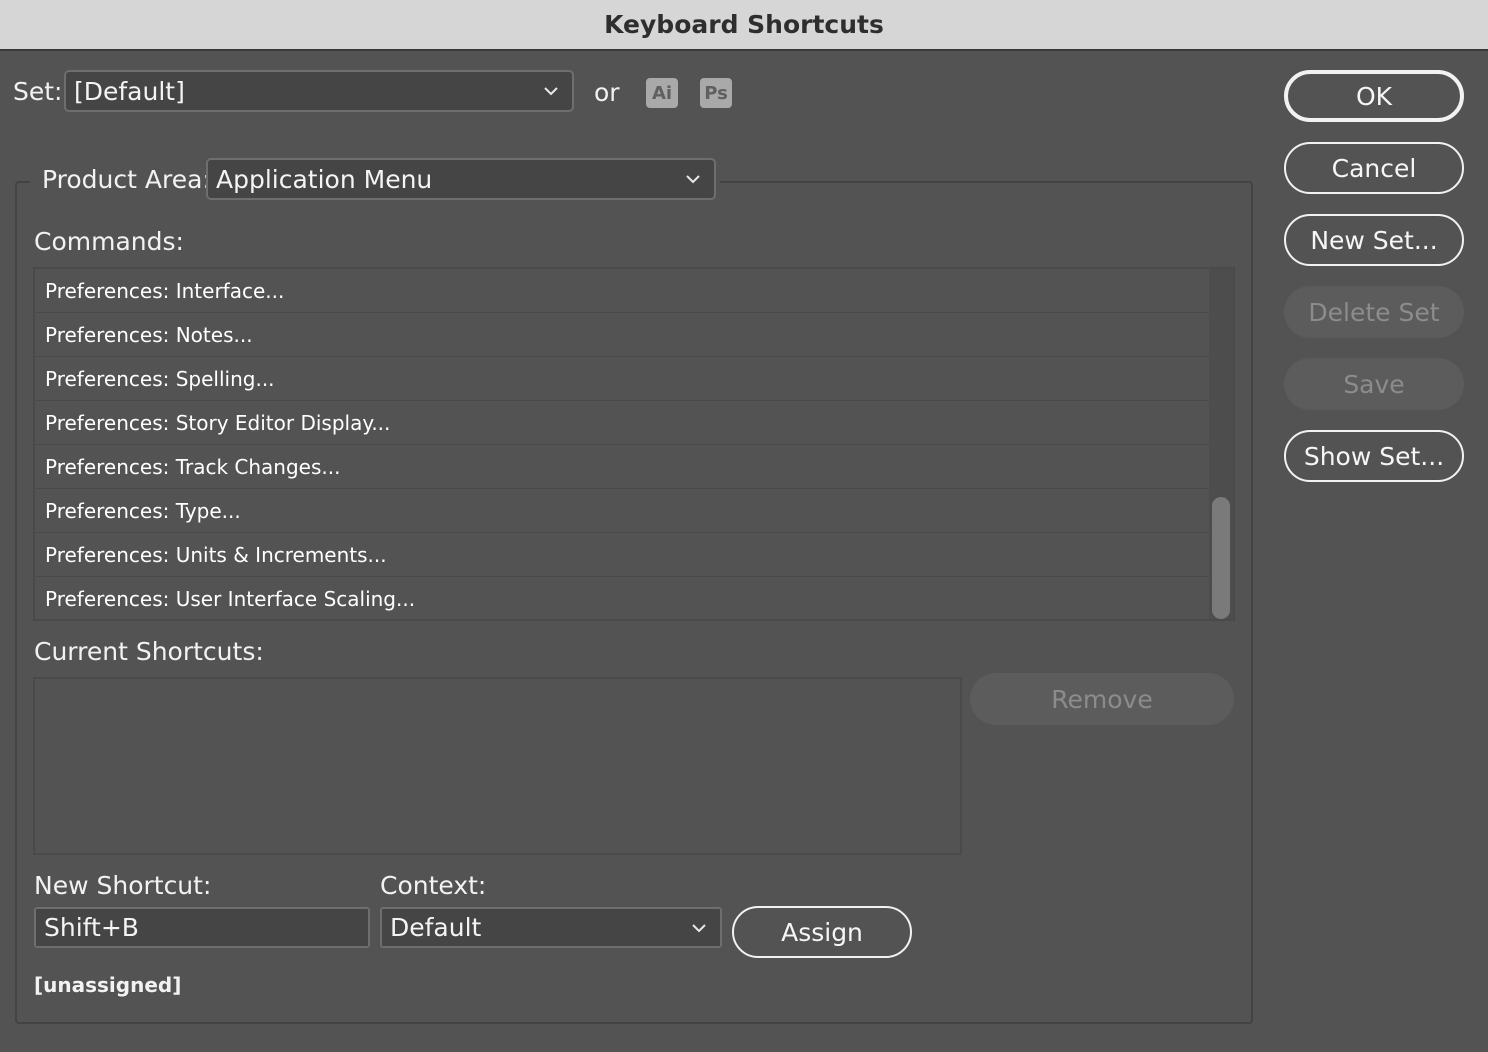 This screenshot has width=1488, height=1052. What do you see at coordinates (607, 92) in the screenshot?
I see `or-label: or` at bounding box center [607, 92].